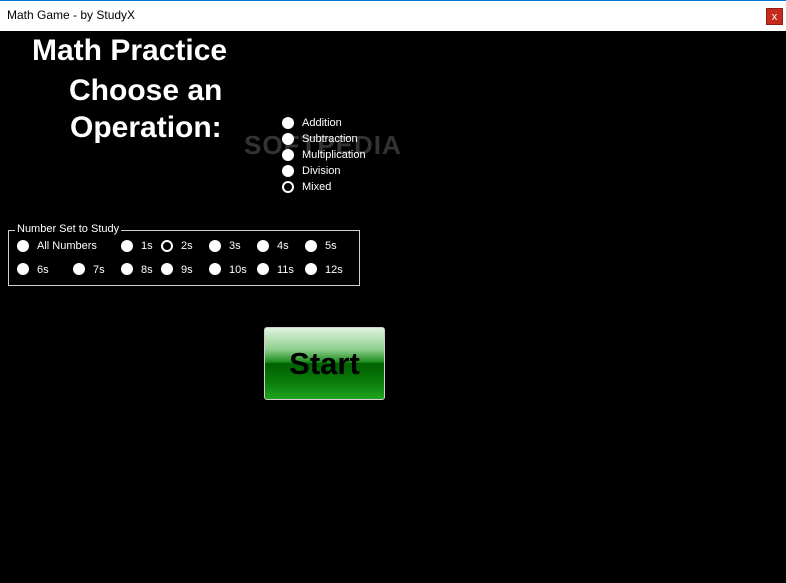 Image resolution: width=786 pixels, height=583 pixels. What do you see at coordinates (330, 139) in the screenshot?
I see `radio-label-subtraction: Subtraction` at bounding box center [330, 139].